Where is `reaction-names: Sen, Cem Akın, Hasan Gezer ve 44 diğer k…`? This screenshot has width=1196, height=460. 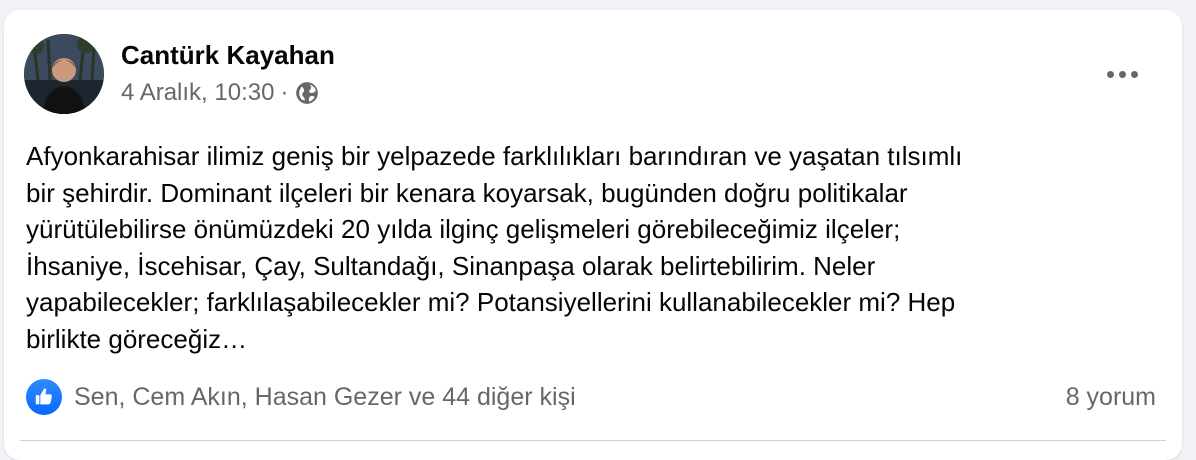
reaction-names: Sen, Cem Akın, Hasan Gezer ve 44 diğer k… is located at coordinates (325, 396).